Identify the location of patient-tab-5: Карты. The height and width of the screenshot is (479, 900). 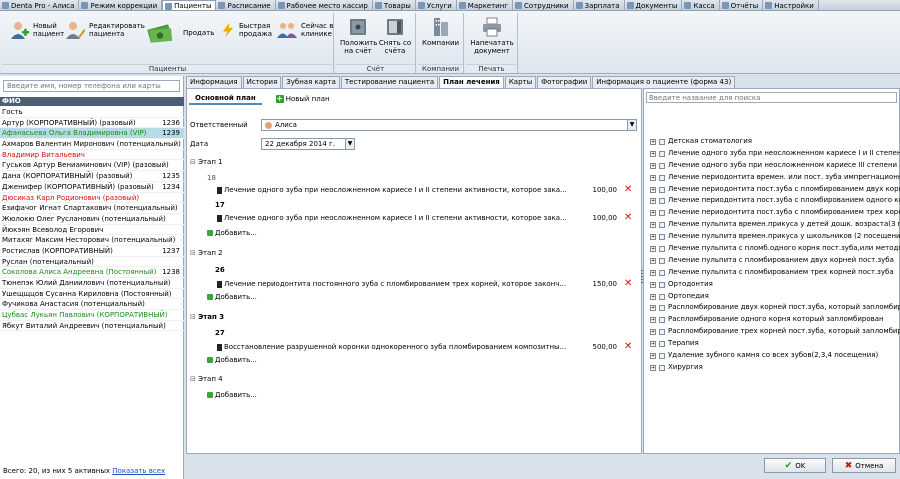
(520, 82).